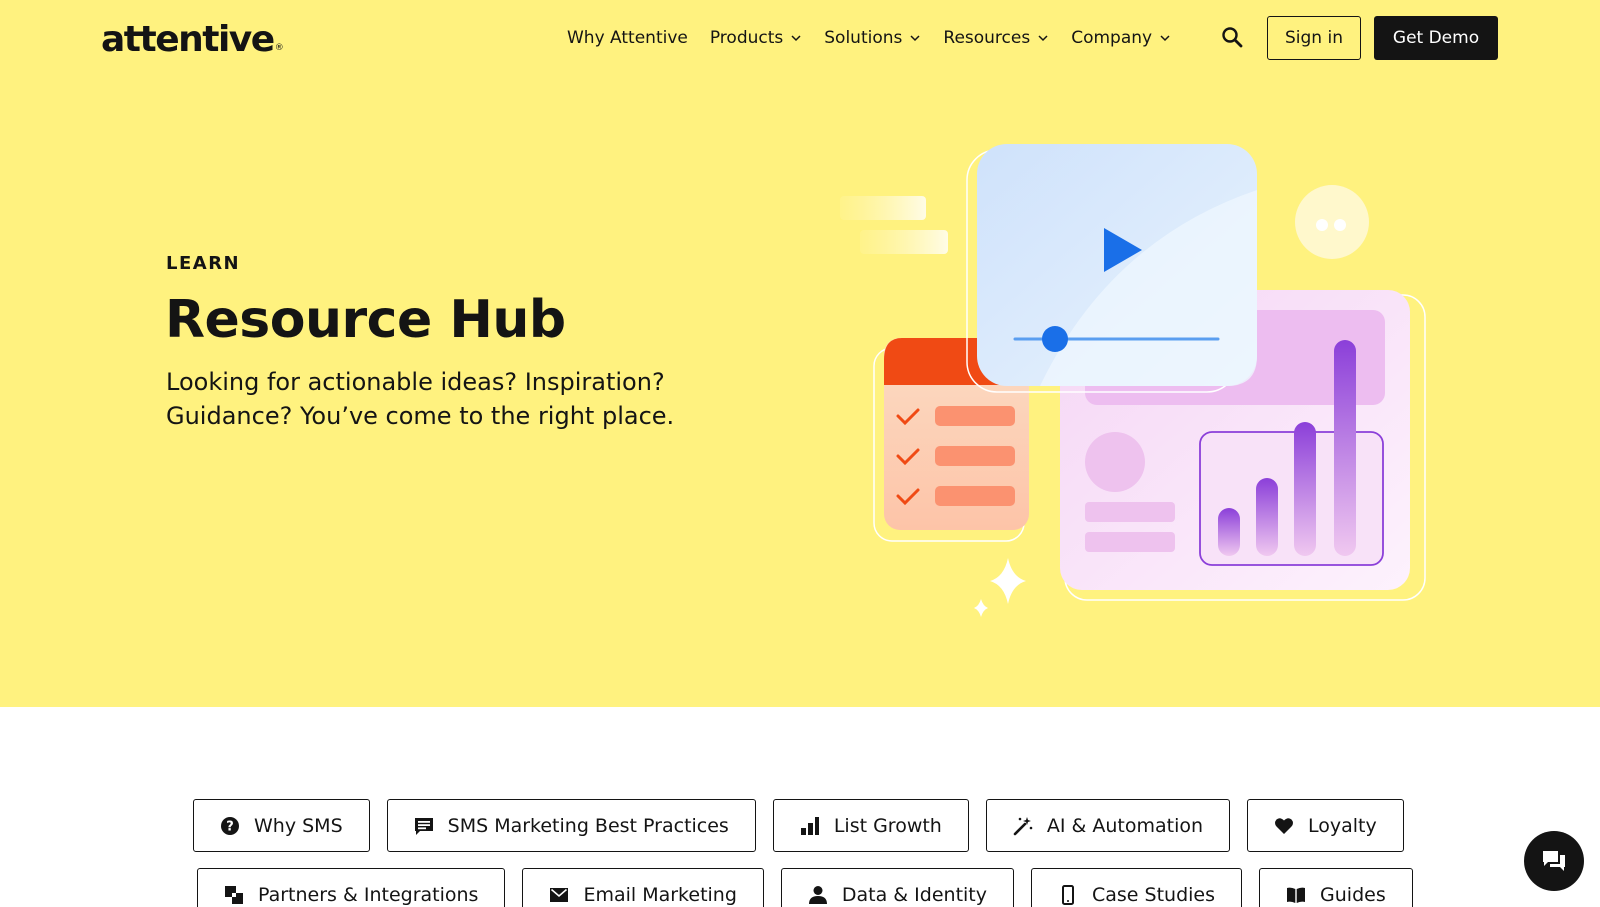 This screenshot has height=907, width=1600. I want to click on category-label: Partners & Integrations, so click(368, 894).